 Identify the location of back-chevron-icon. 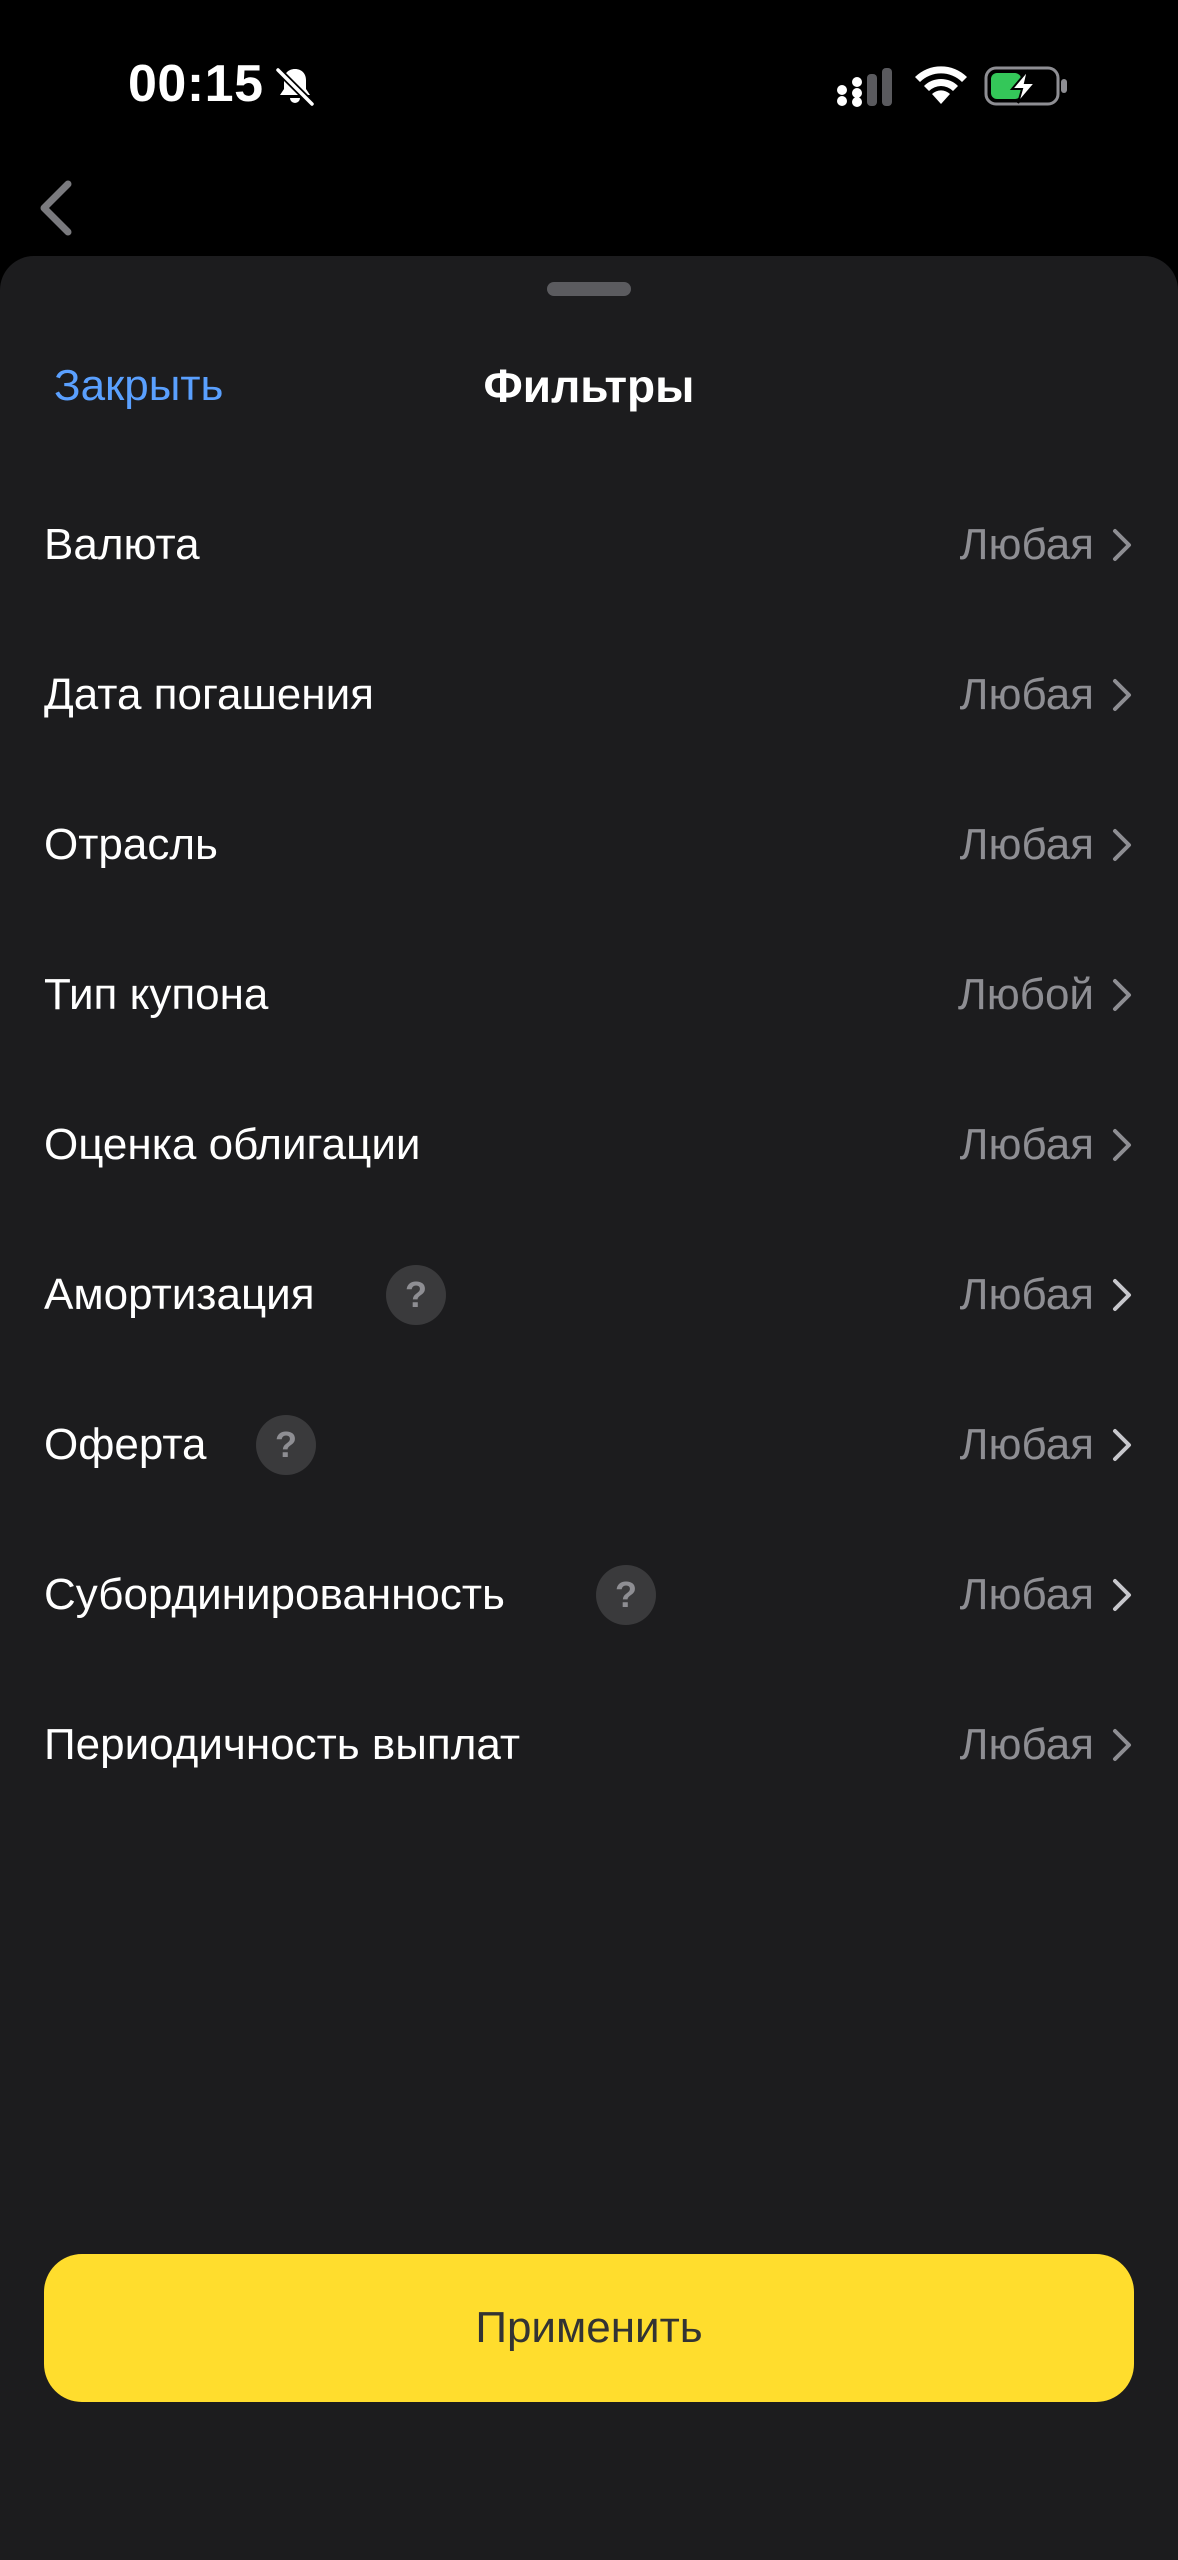
(58, 208).